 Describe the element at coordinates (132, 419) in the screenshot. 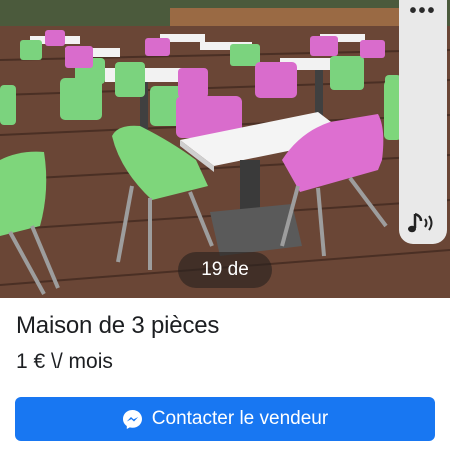

I see `messenger-icon` at that location.